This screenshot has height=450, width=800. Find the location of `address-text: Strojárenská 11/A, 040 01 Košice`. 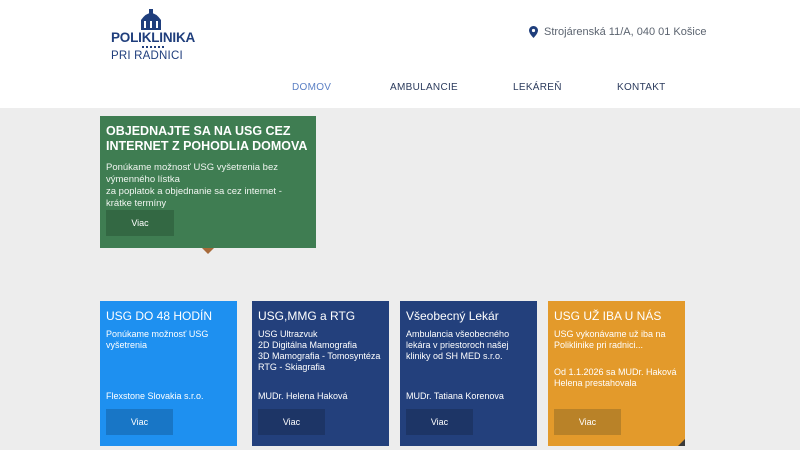

address-text: Strojárenská 11/A, 040 01 Košice is located at coordinates (625, 32).